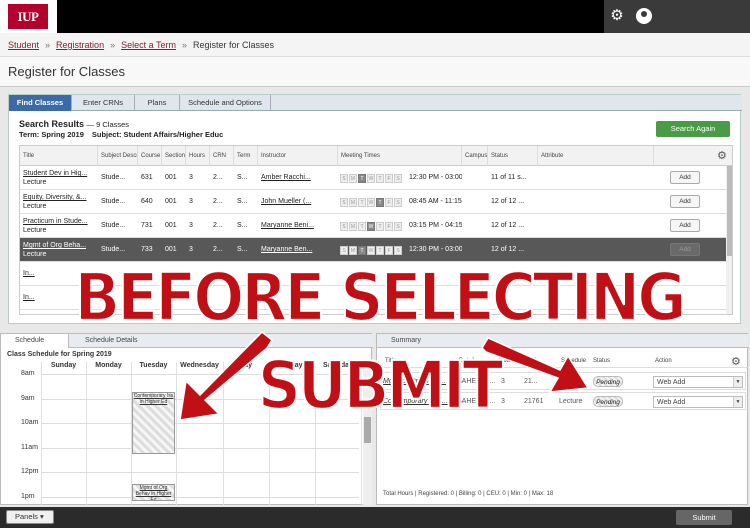 This screenshot has width=750, height=528. What do you see at coordinates (435, 201) in the screenshot?
I see `cell-time: 08:45 AM - 11:15` at bounding box center [435, 201].